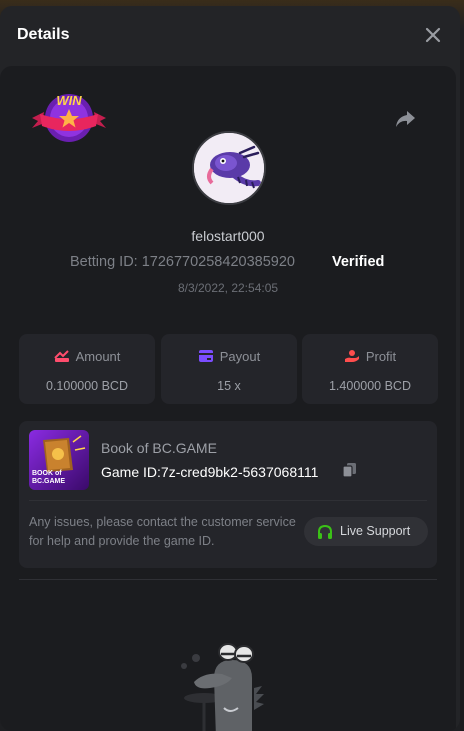 The image size is (464, 731). What do you see at coordinates (229, 684) in the screenshot?
I see `crocodile-mascot` at bounding box center [229, 684].